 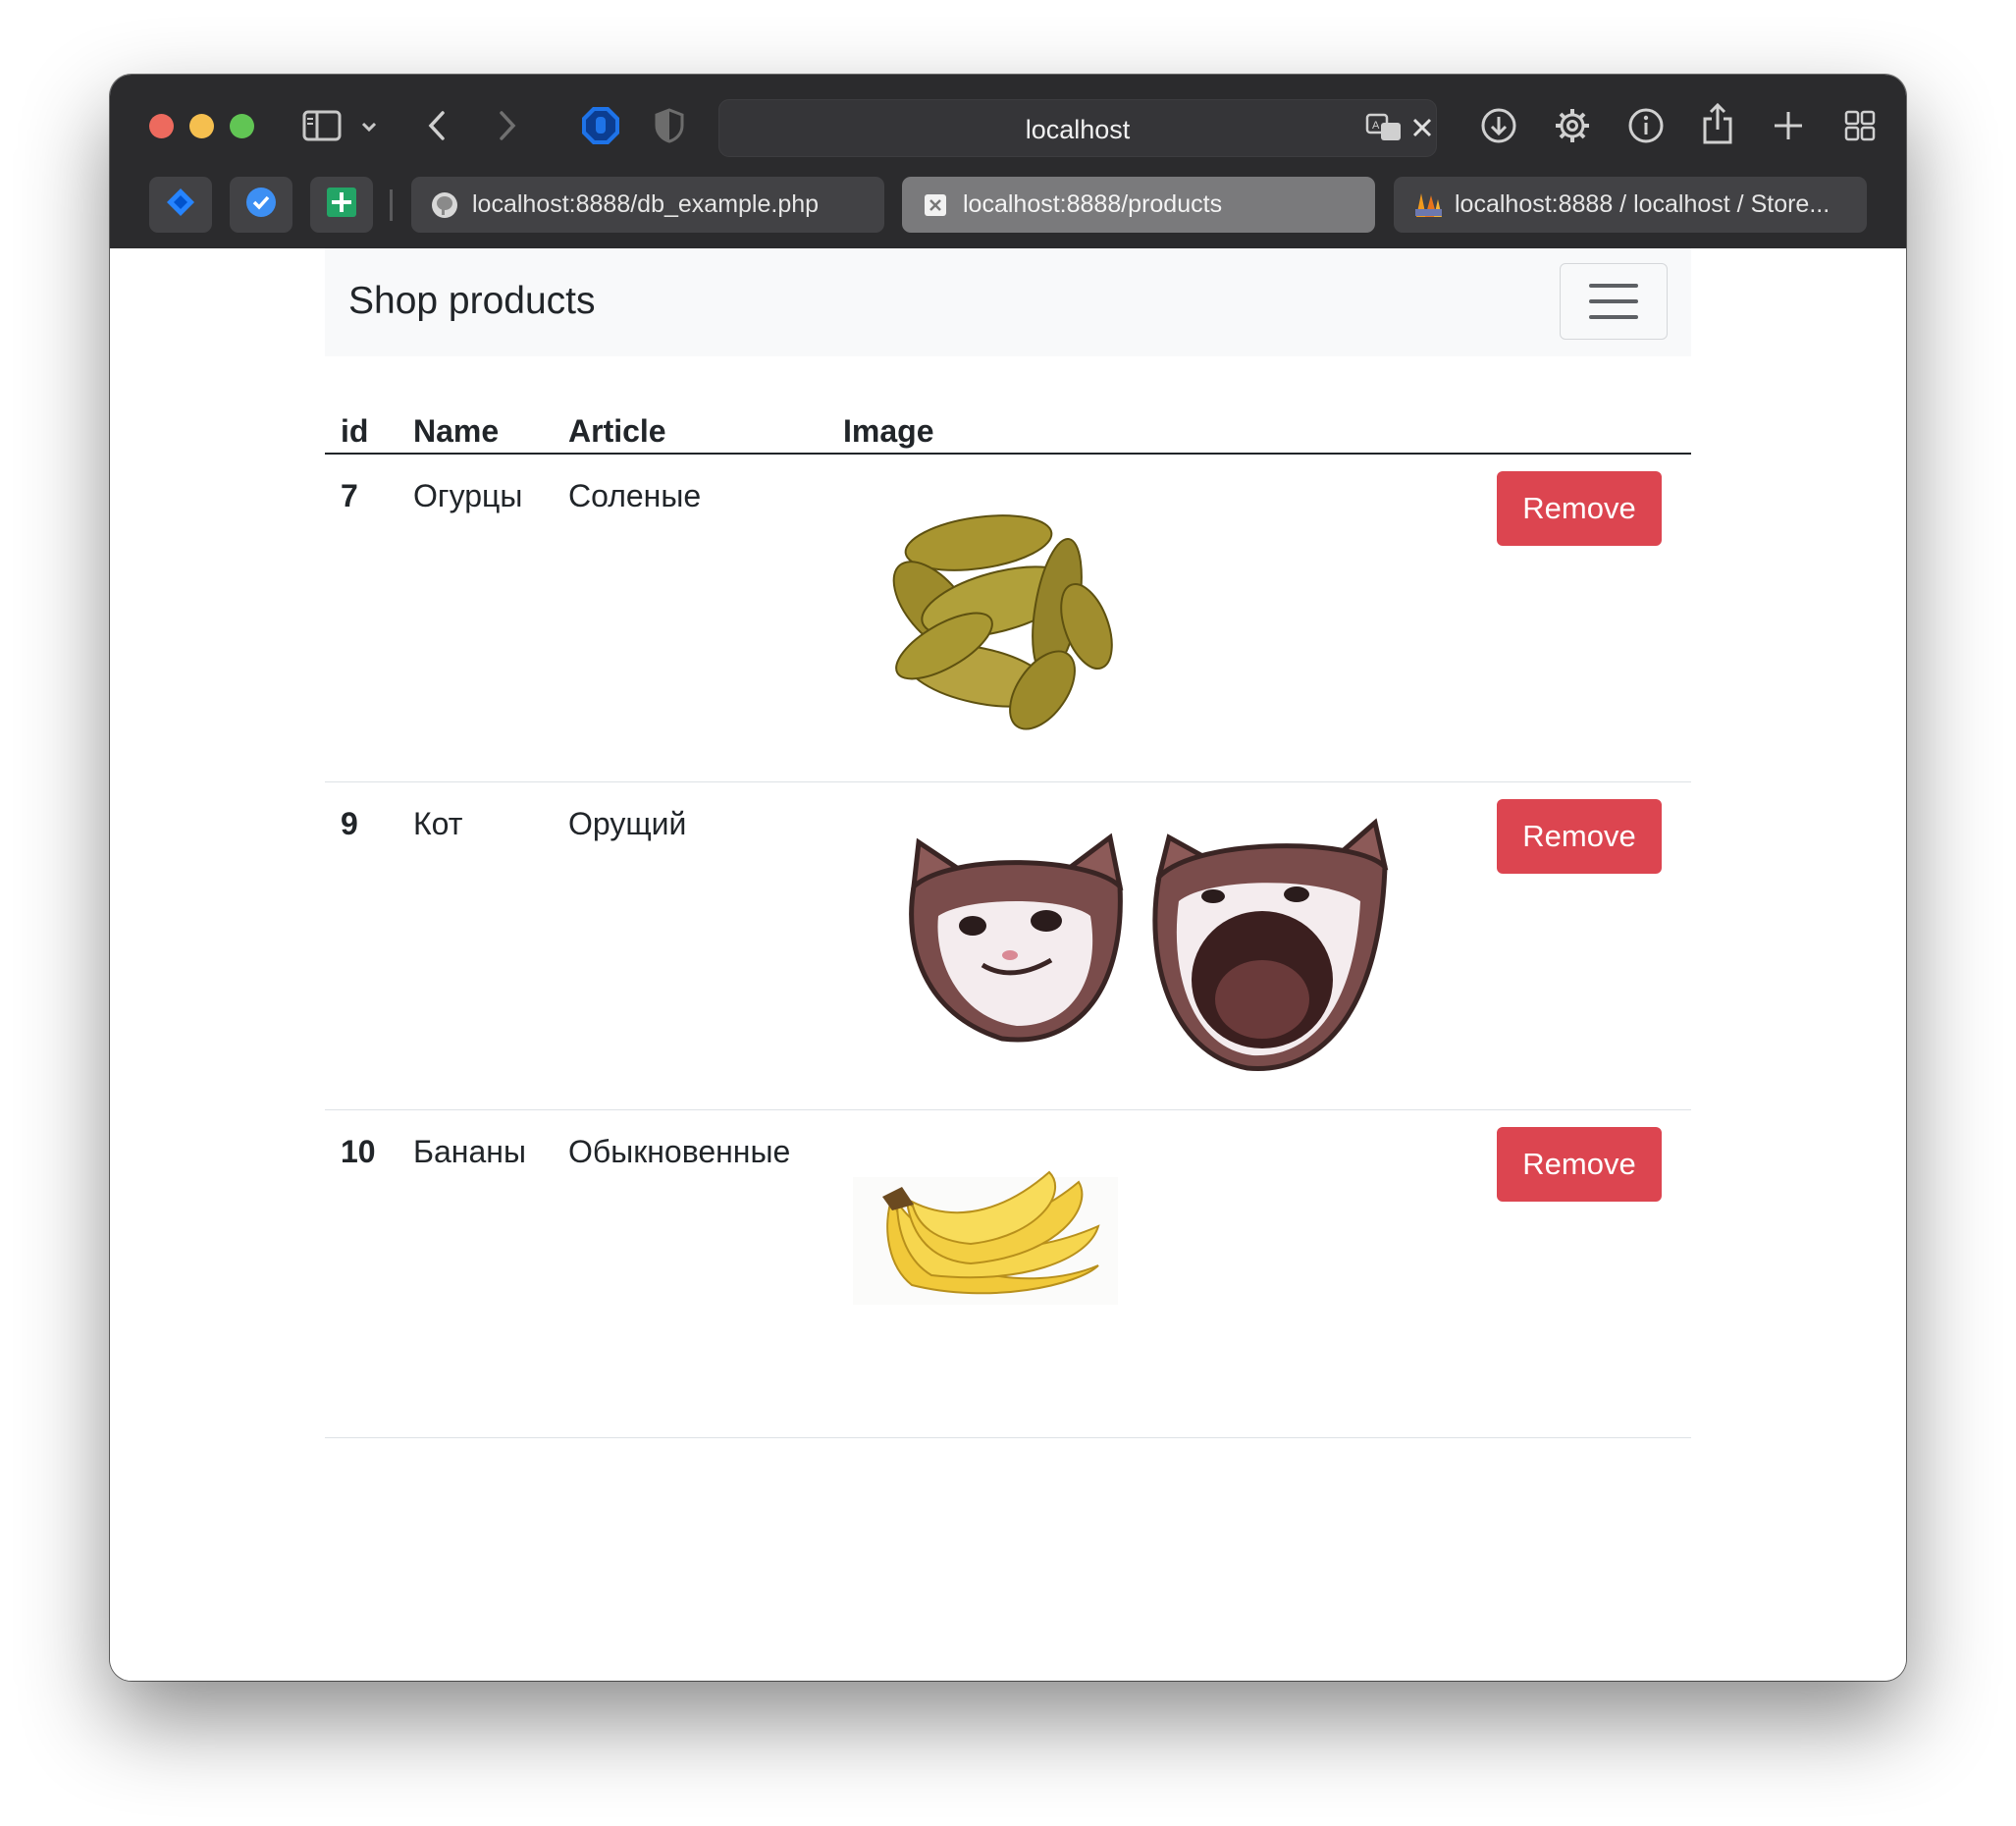 What do you see at coordinates (985, 1226) in the screenshot?
I see `bananas-image` at bounding box center [985, 1226].